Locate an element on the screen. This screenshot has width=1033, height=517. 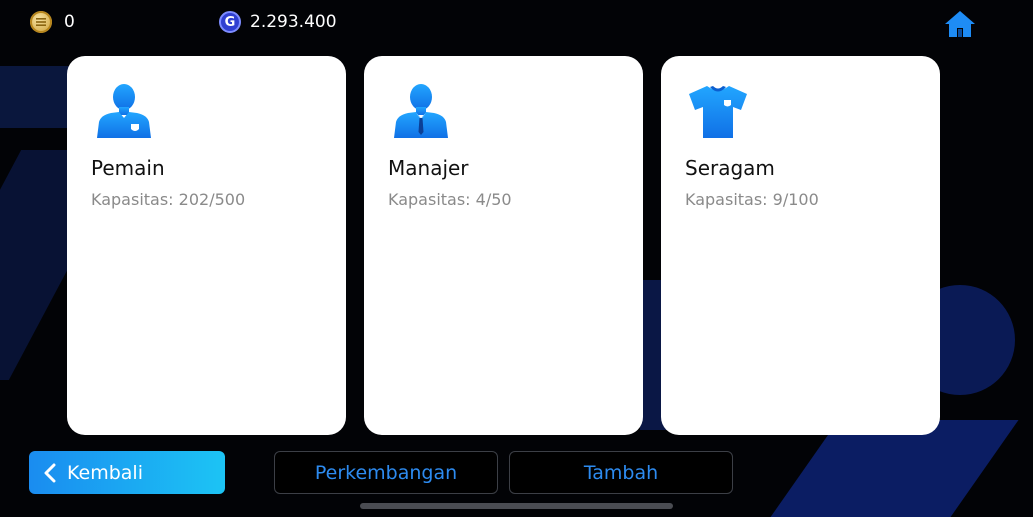
coin-balance: 0 is located at coordinates (52, 22).